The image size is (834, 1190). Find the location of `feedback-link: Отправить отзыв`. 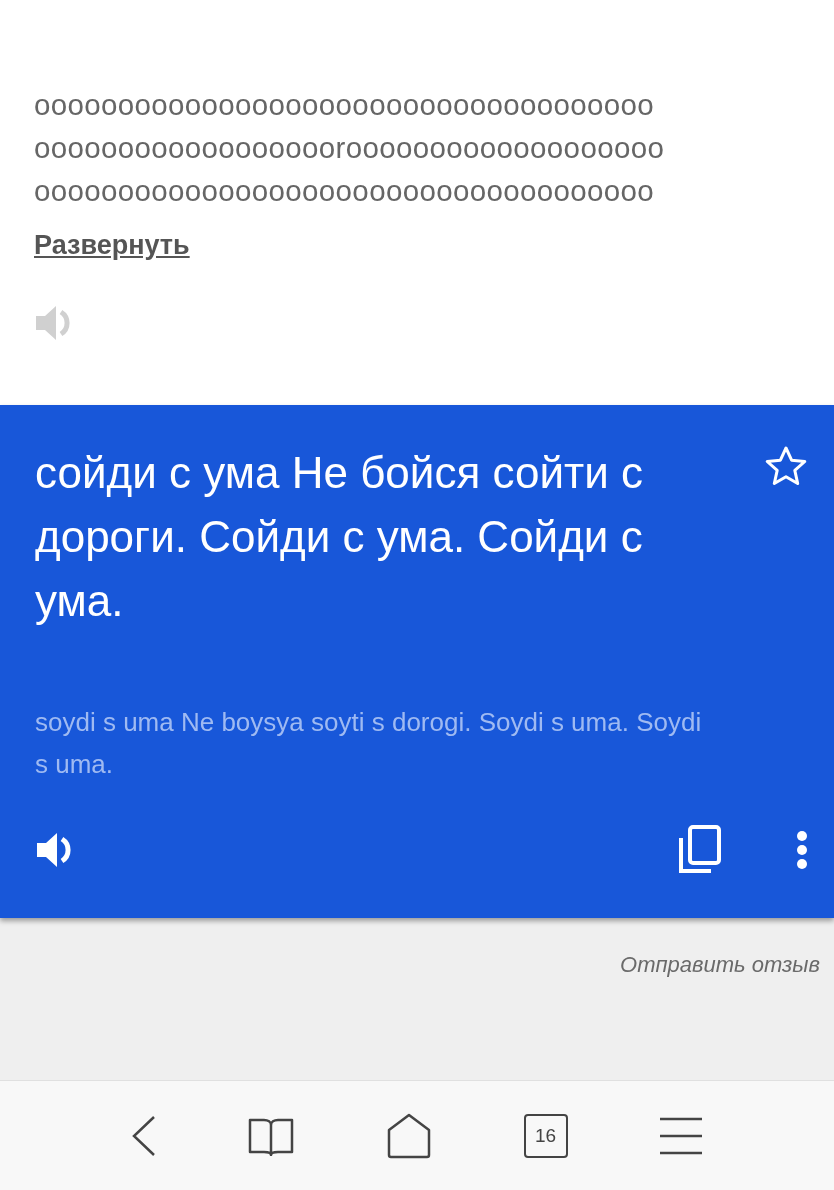

feedback-link: Отправить отзыв is located at coordinates (720, 966).